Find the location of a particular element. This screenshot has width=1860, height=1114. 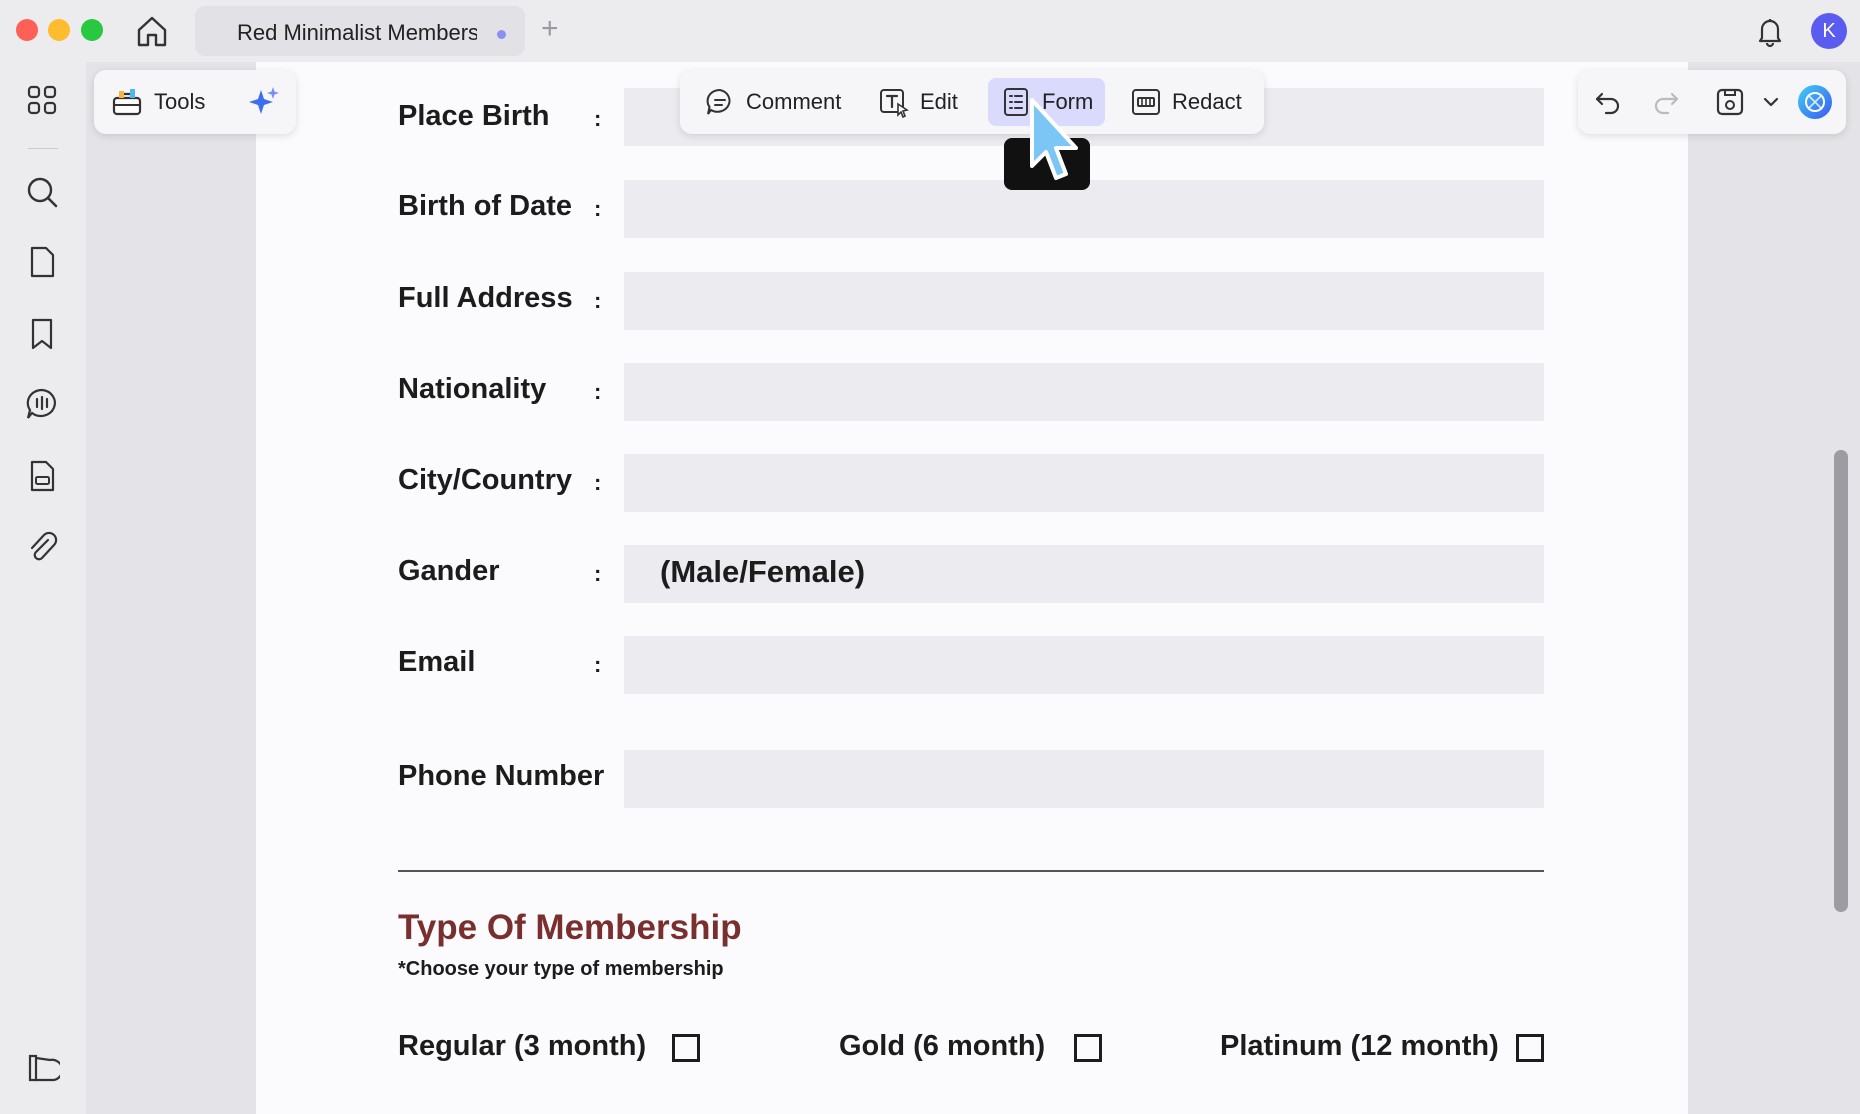

mode-toolbar: Comment Edit Form Redact is located at coordinates (972, 102).